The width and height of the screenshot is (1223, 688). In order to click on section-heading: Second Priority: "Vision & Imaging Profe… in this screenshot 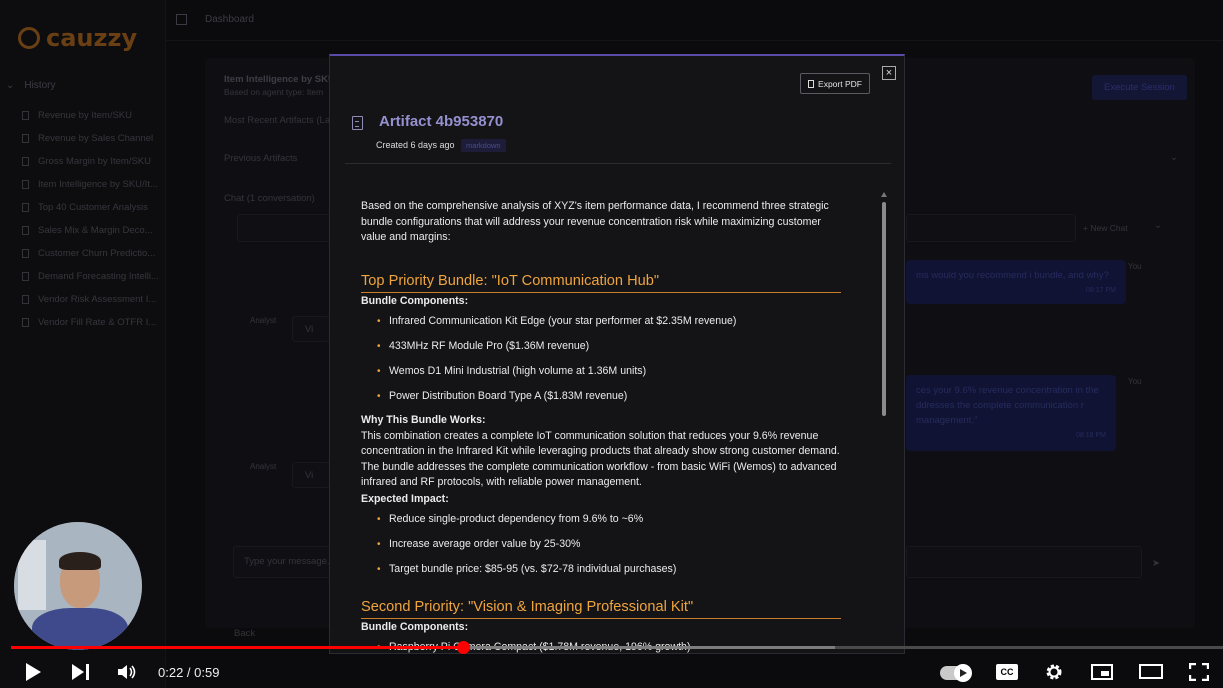, I will do `click(601, 608)`.